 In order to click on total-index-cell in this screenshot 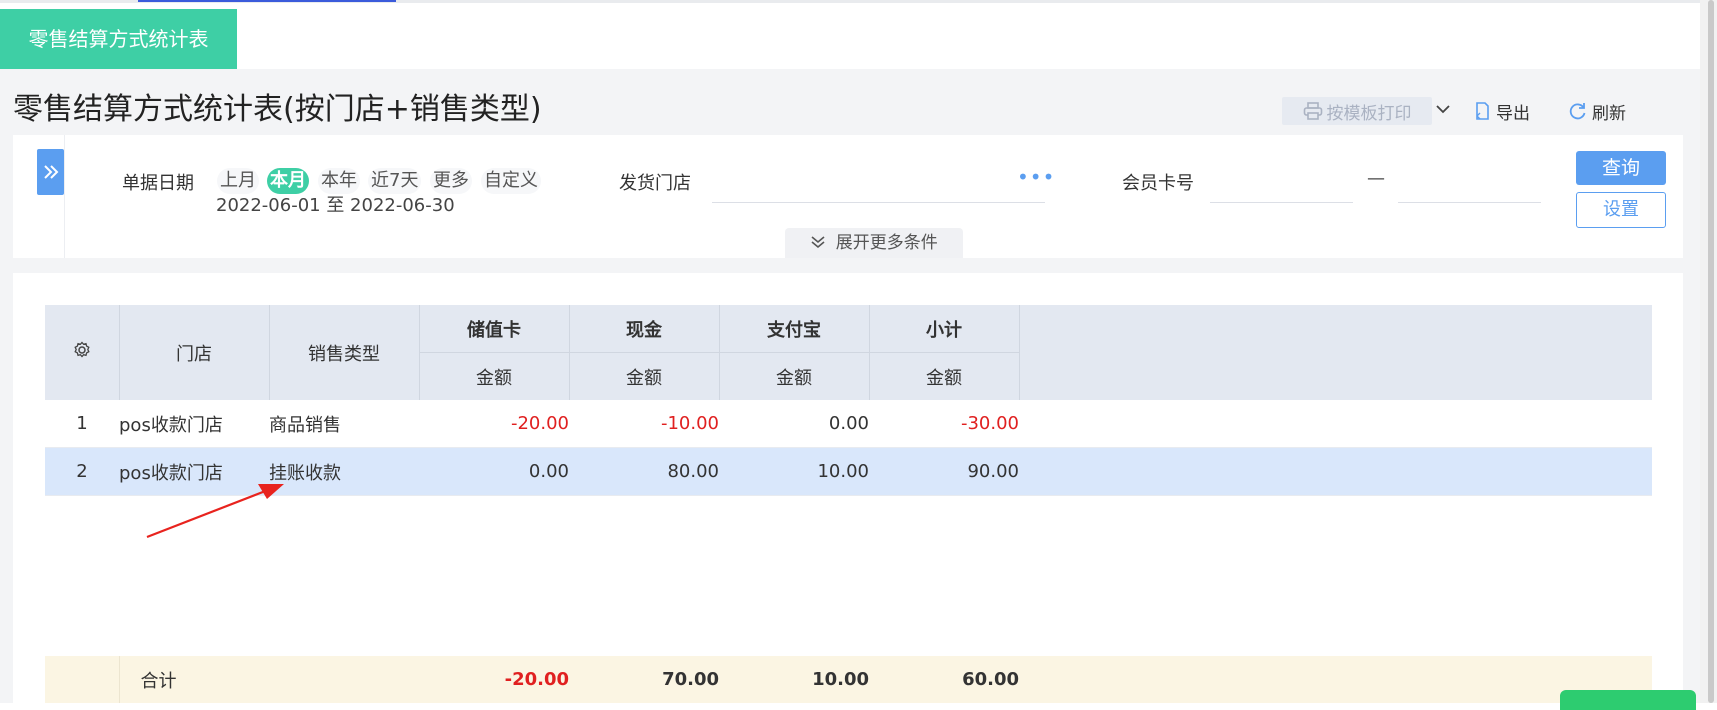, I will do `click(82, 679)`.